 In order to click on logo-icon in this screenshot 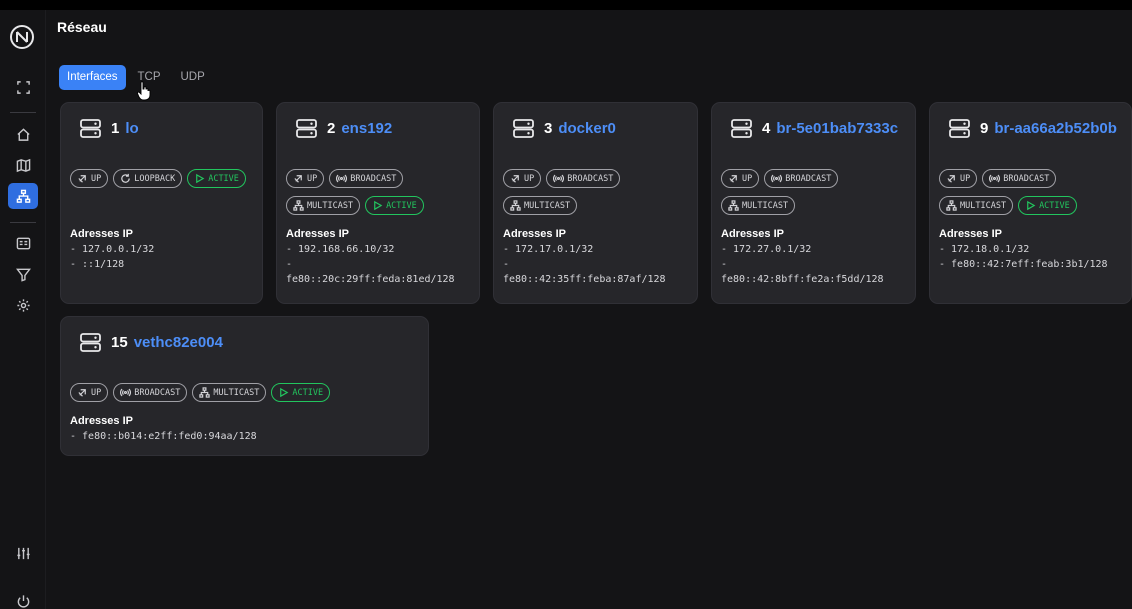, I will do `click(22, 37)`.